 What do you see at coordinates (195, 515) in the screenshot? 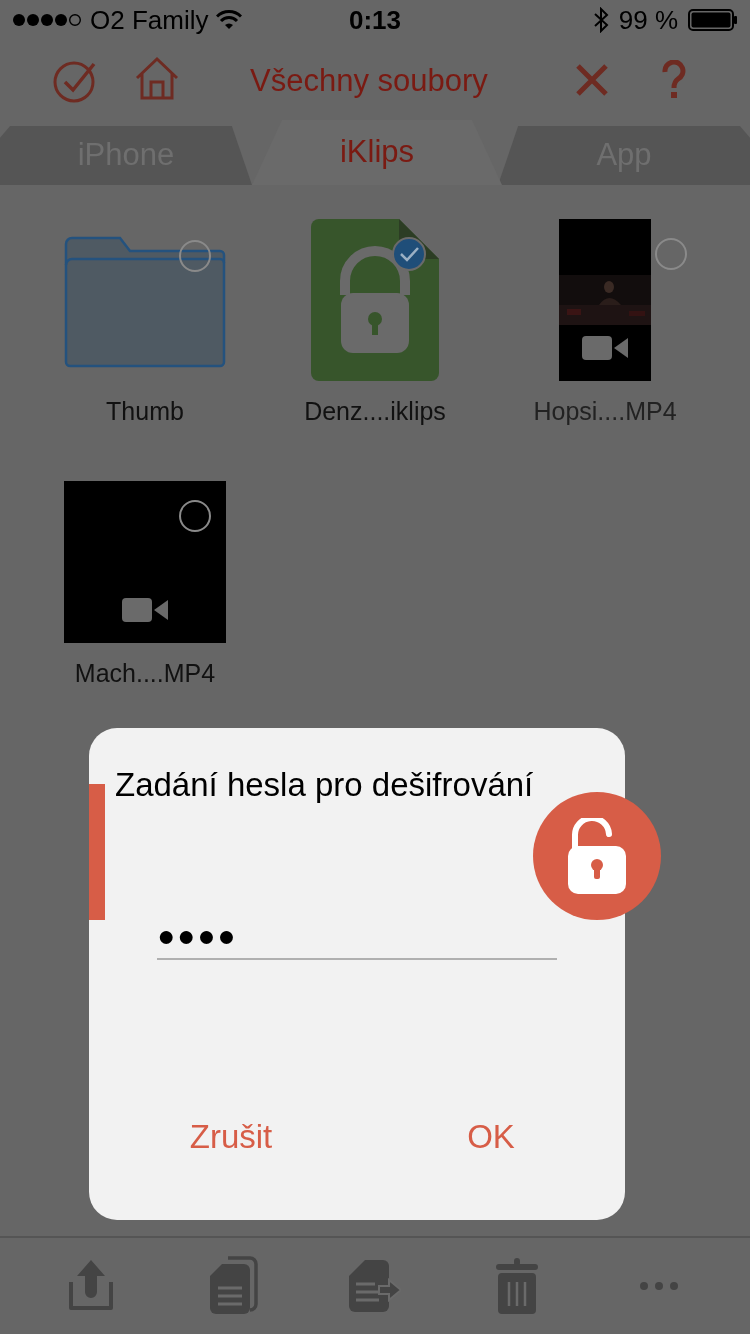
I see `select-circle-icon` at bounding box center [195, 515].